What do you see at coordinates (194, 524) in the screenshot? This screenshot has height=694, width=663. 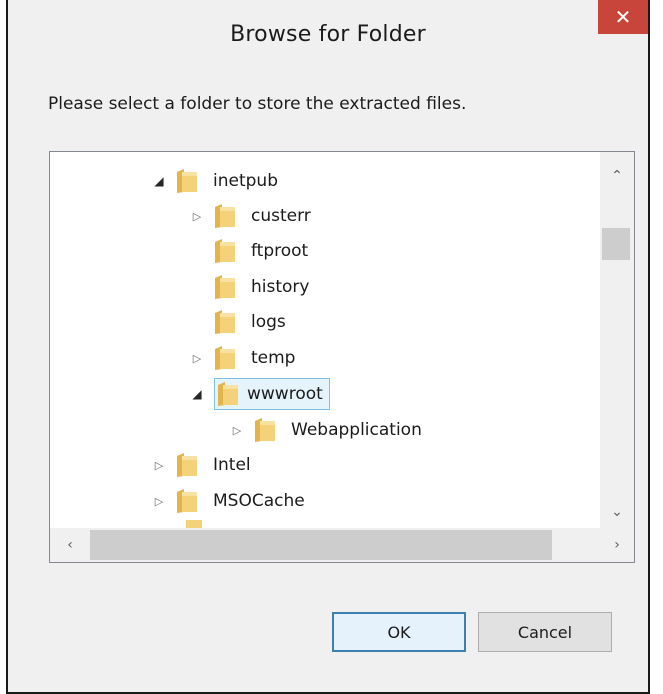 I see `partial-folder-icon` at bounding box center [194, 524].